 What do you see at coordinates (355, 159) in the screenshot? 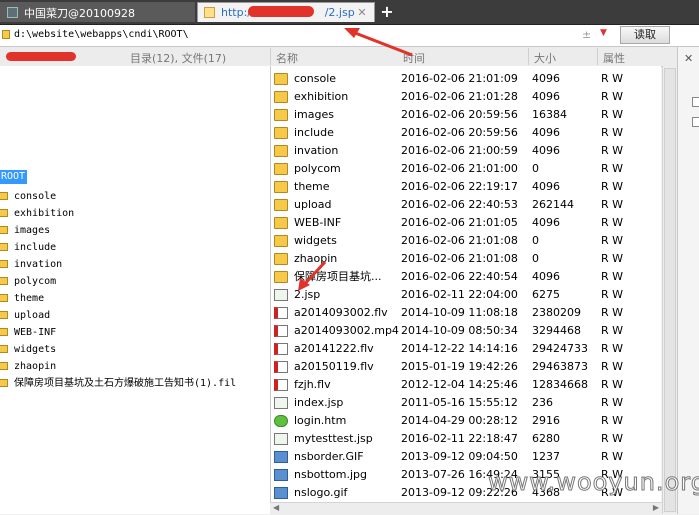
I see `annotation-layer` at bounding box center [355, 159].